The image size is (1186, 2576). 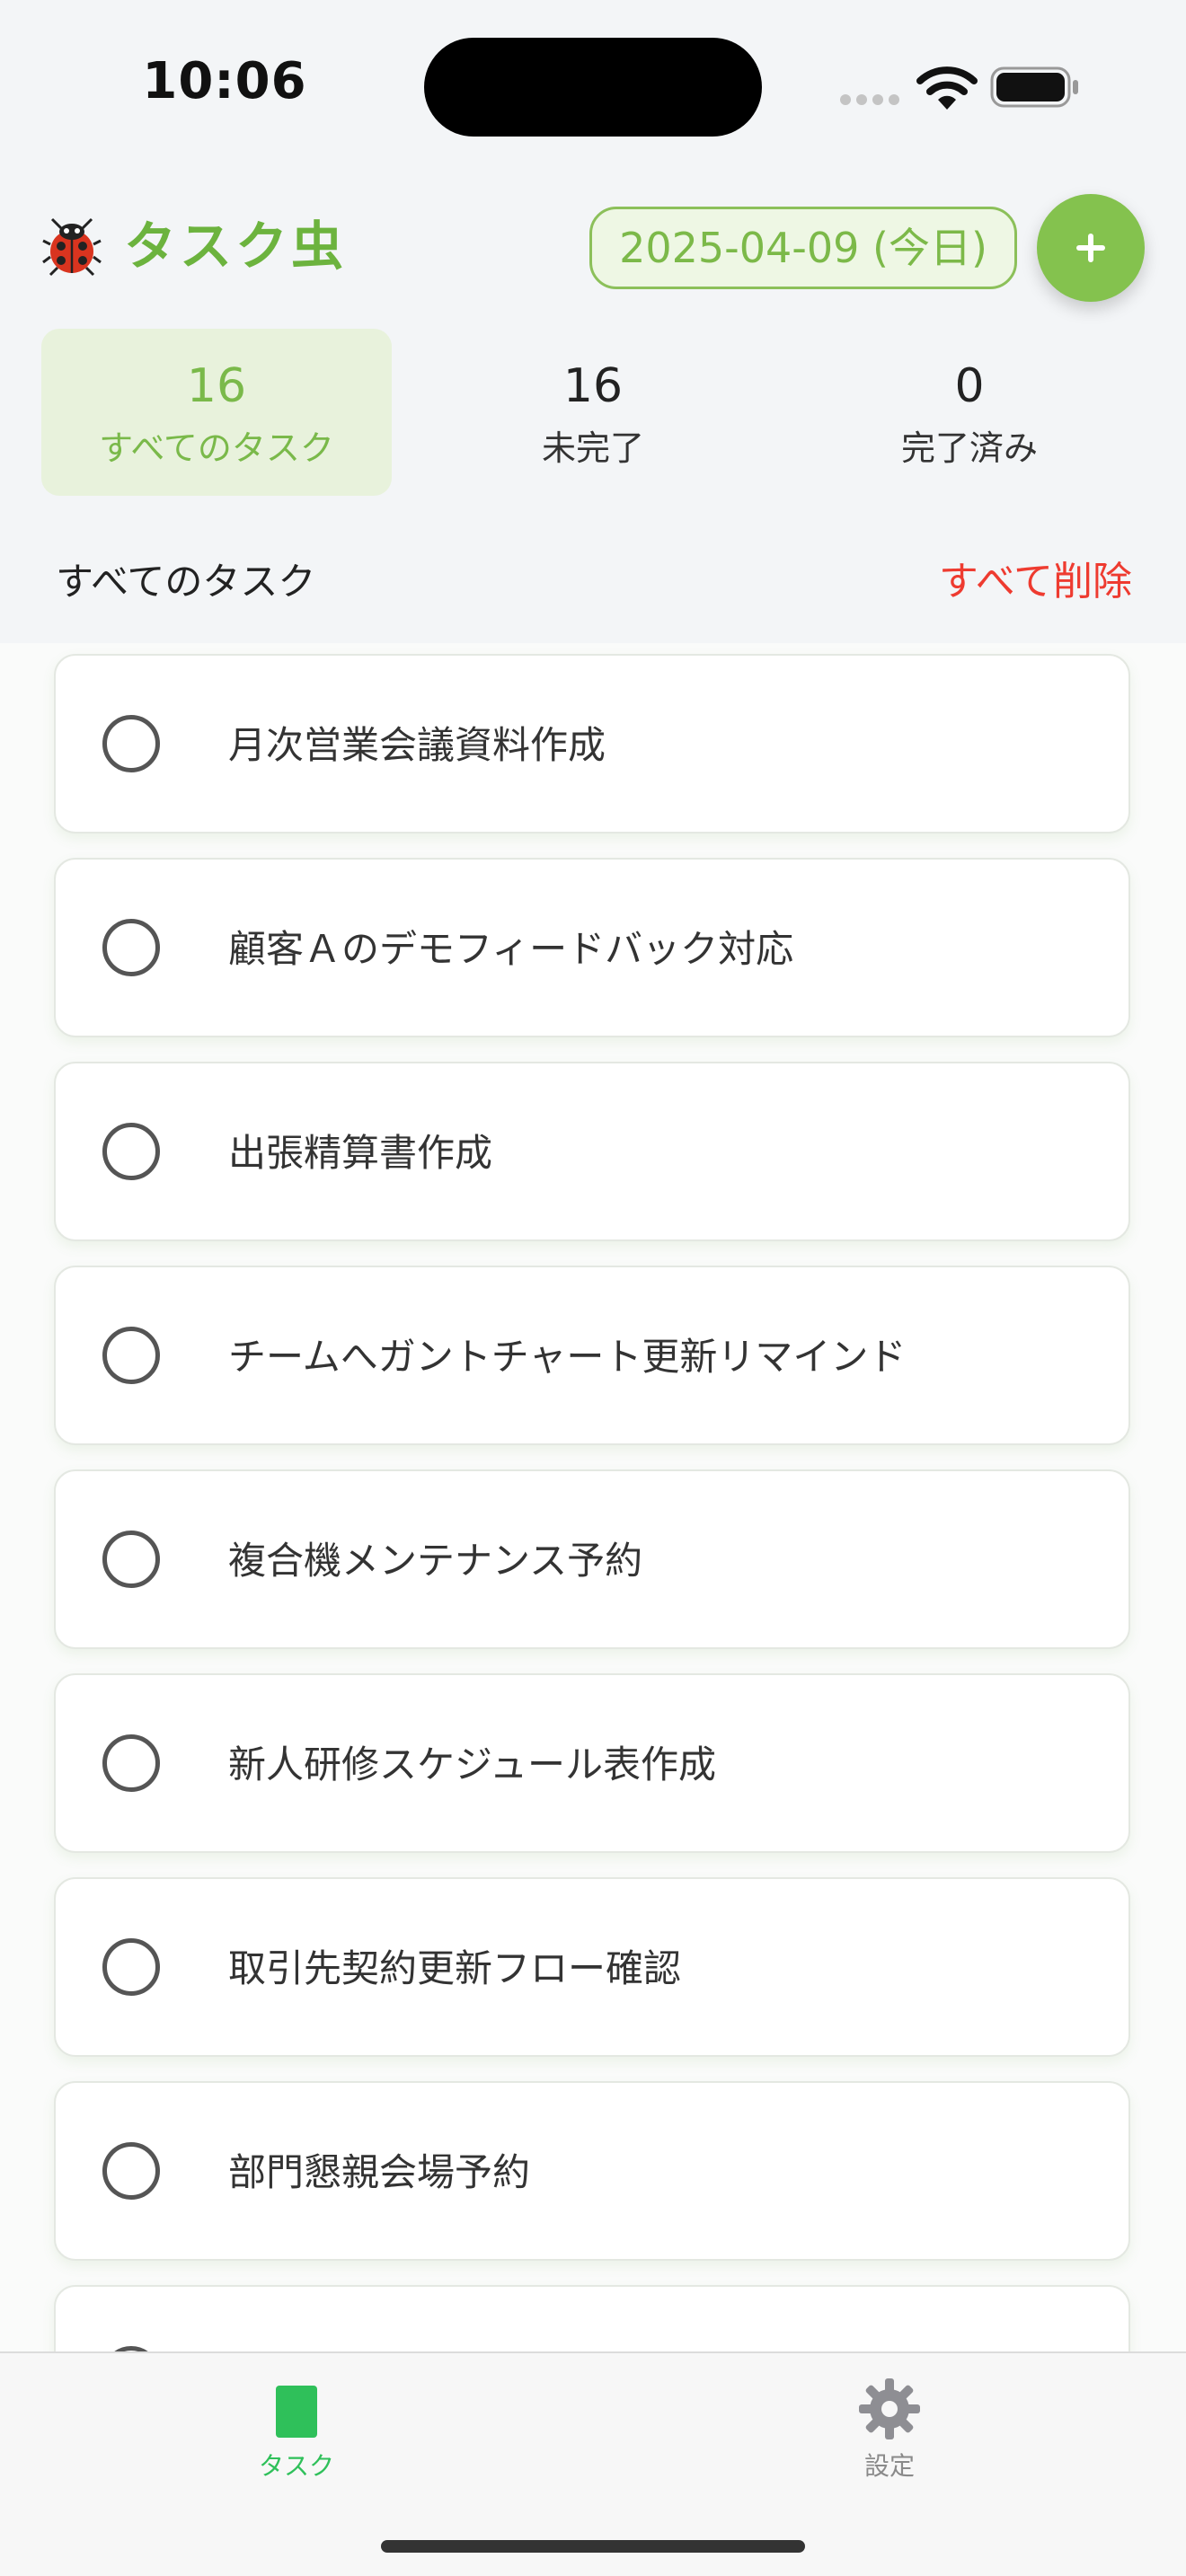 I want to click on filter-incomplete: 16 未完了, so click(x=593, y=412).